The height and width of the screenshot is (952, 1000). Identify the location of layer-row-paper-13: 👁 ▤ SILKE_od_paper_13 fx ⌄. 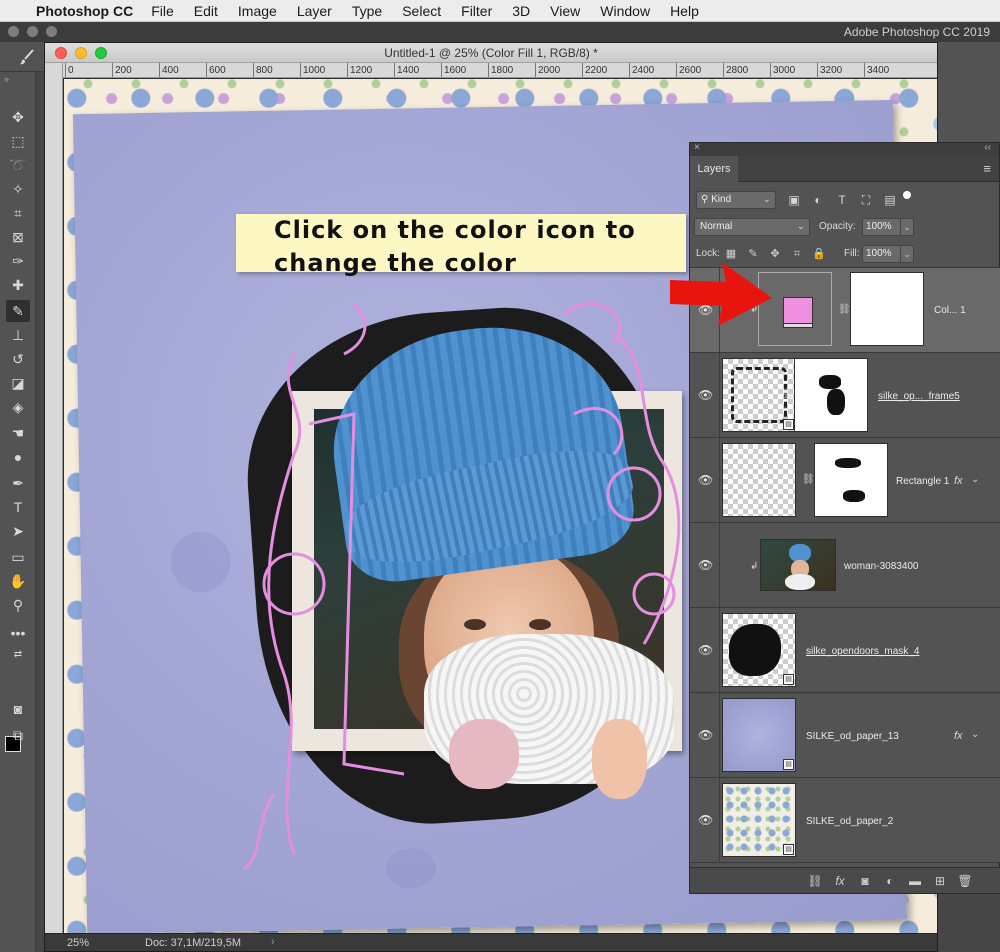
(845, 735).